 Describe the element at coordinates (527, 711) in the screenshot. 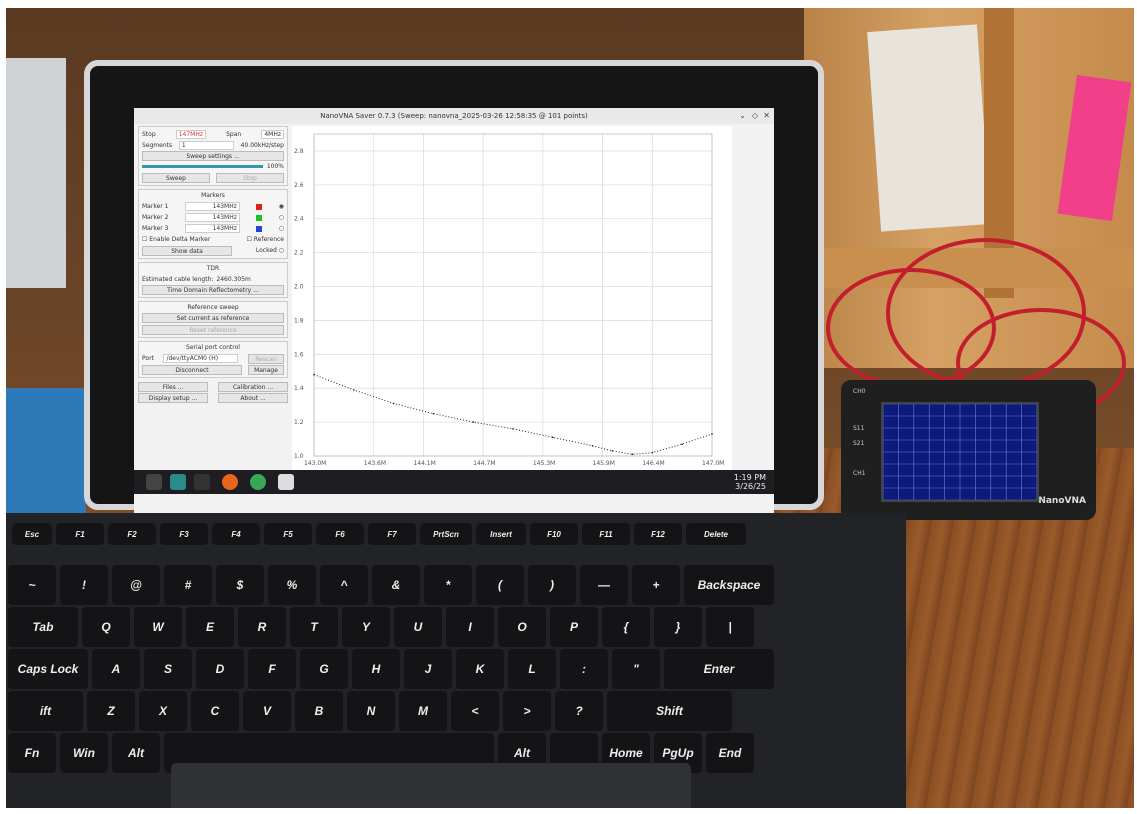

I see `key--: >` at that location.